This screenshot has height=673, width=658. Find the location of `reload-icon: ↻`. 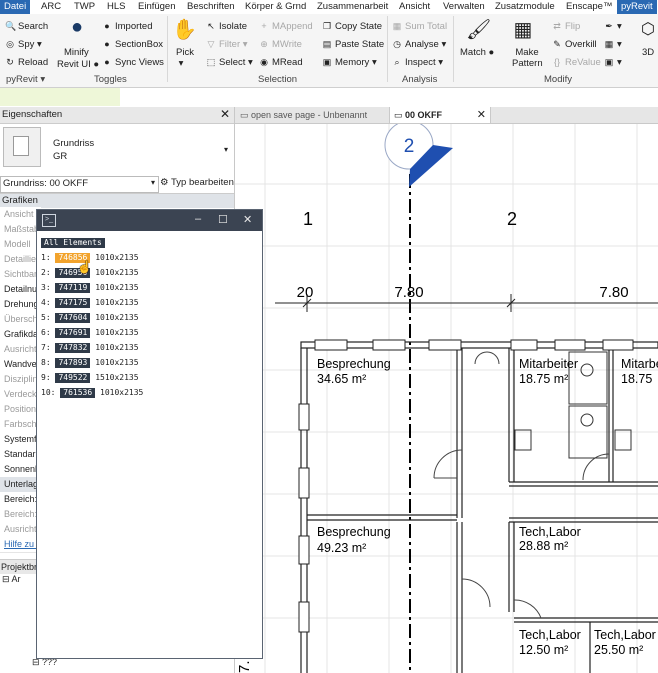

reload-icon: ↻ is located at coordinates (10, 62).